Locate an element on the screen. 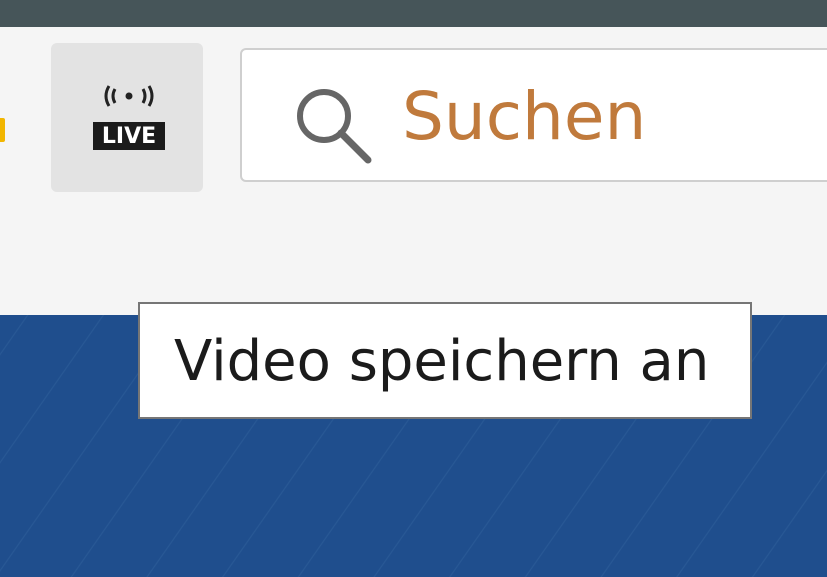 This screenshot has width=827, height=577. live-broadcast-icon: LIVE is located at coordinates (129, 117).